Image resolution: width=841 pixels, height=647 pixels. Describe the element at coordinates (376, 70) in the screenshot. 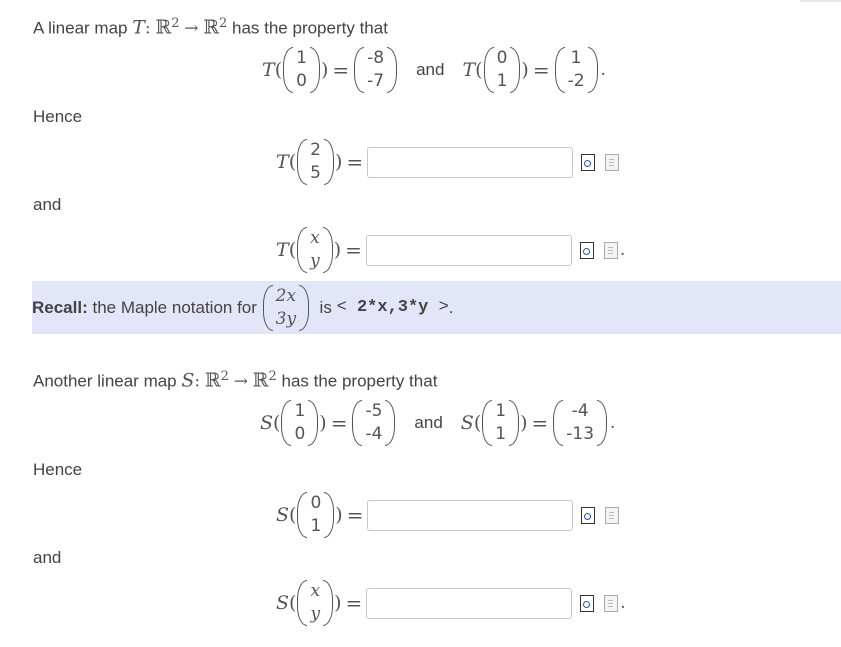

I see `vector-output: -8 -7` at that location.